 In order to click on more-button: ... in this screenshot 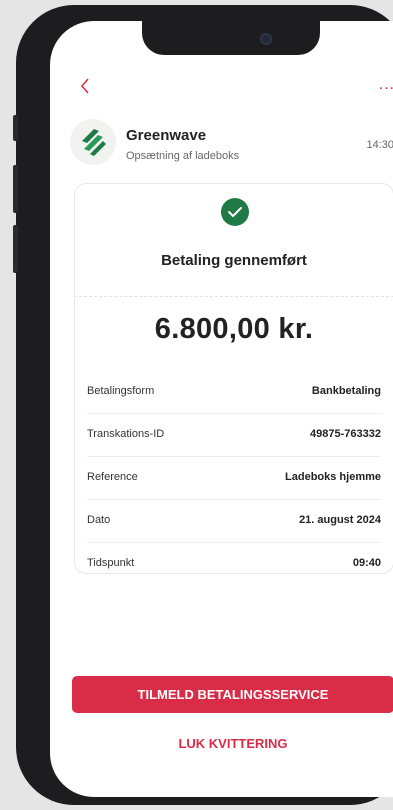, I will do `click(381, 86)`.